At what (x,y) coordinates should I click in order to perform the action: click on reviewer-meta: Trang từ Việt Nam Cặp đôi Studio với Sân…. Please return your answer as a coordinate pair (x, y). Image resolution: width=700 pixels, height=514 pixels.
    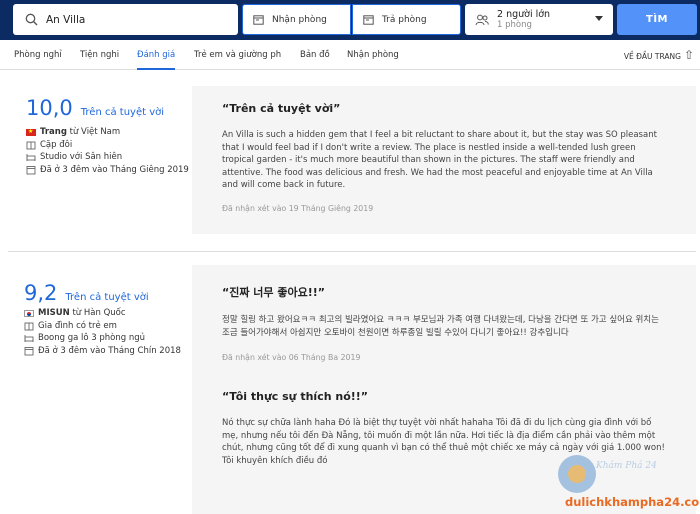
    Looking at the image, I should click on (122, 151).